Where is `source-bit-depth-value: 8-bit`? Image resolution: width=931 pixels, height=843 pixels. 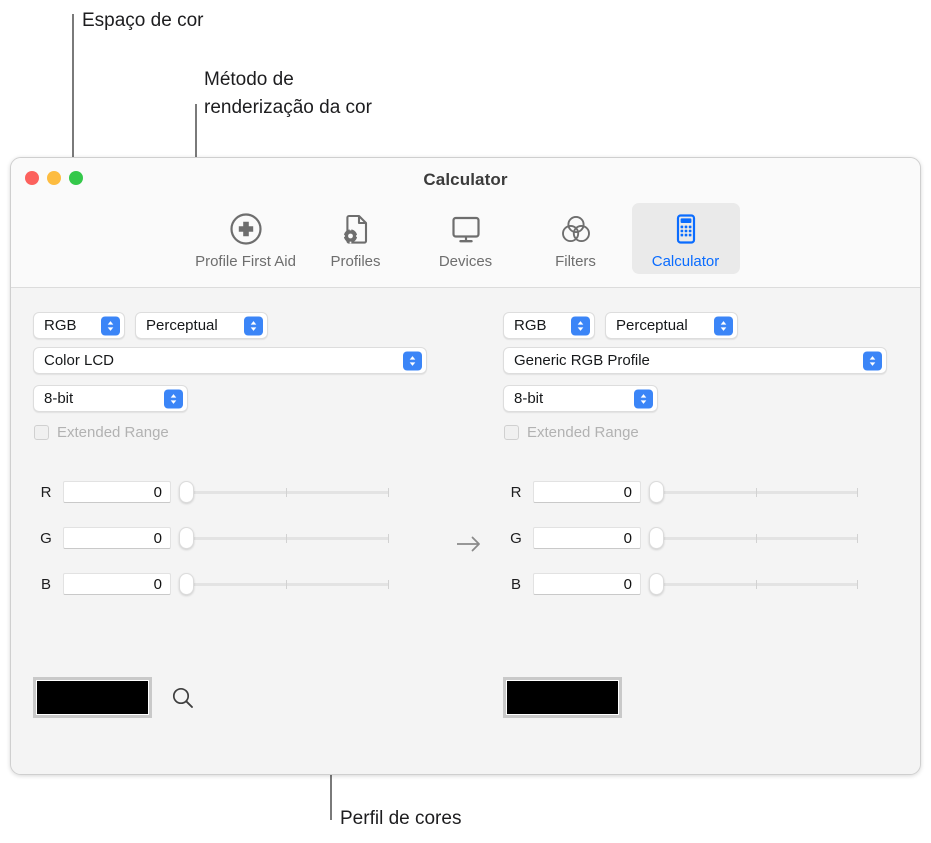
source-bit-depth-value: 8-bit is located at coordinates (59, 398).